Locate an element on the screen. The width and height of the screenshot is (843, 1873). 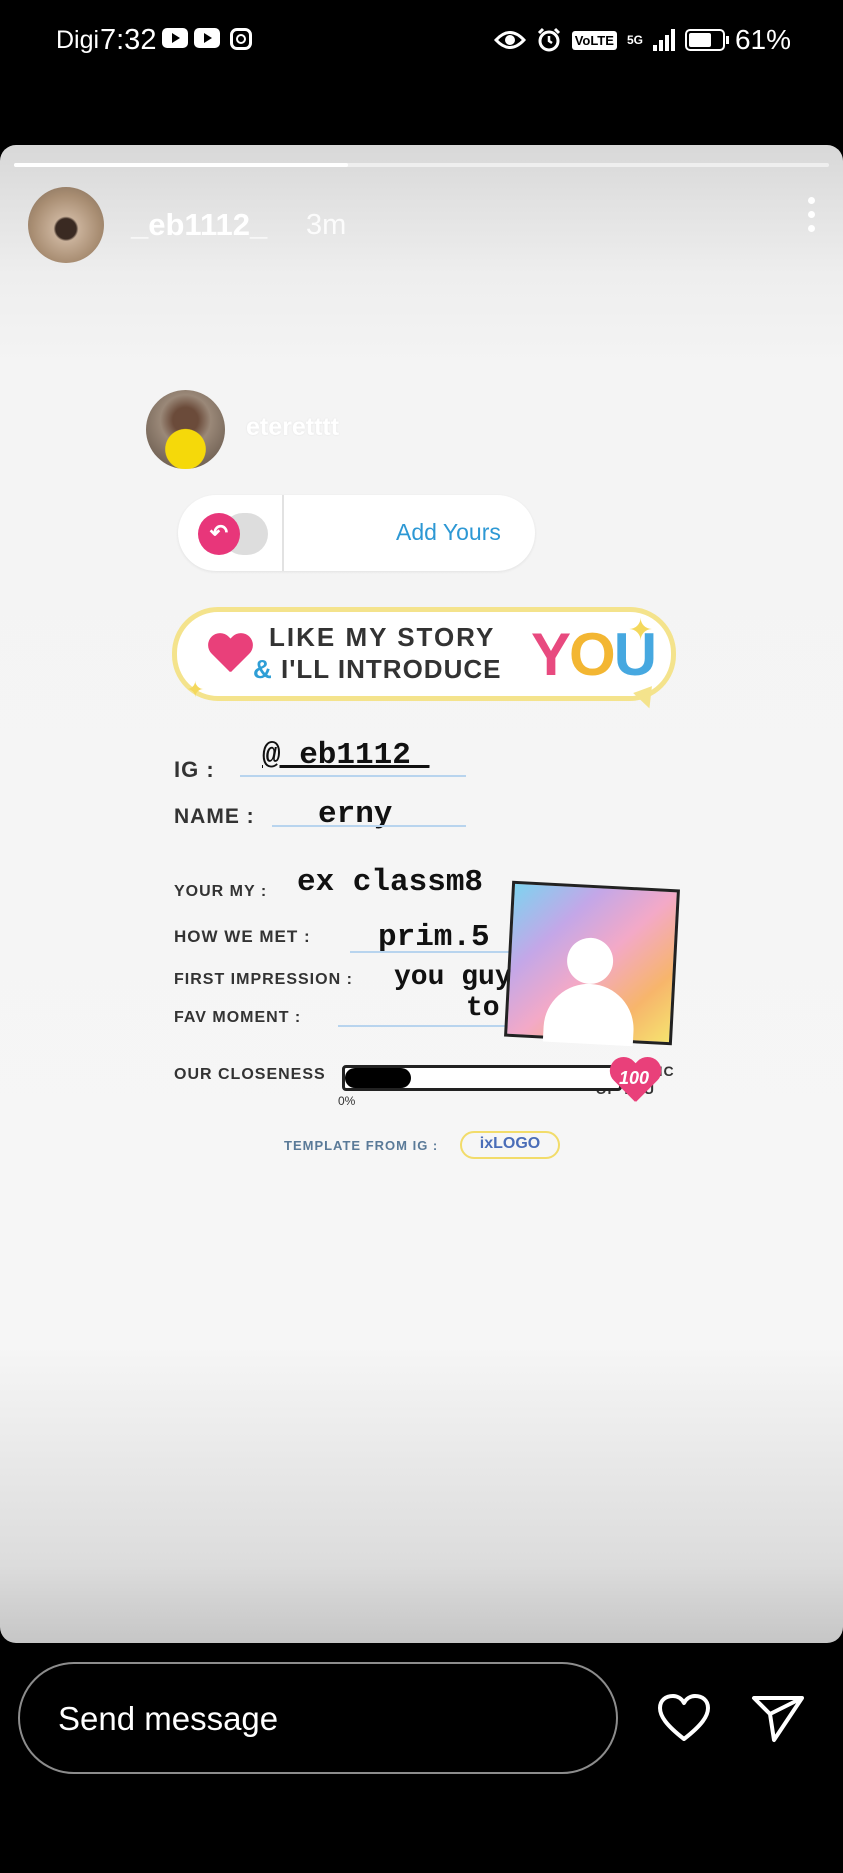
system-indicators: VoLTE 5G 61% is located at coordinates (642, 40).